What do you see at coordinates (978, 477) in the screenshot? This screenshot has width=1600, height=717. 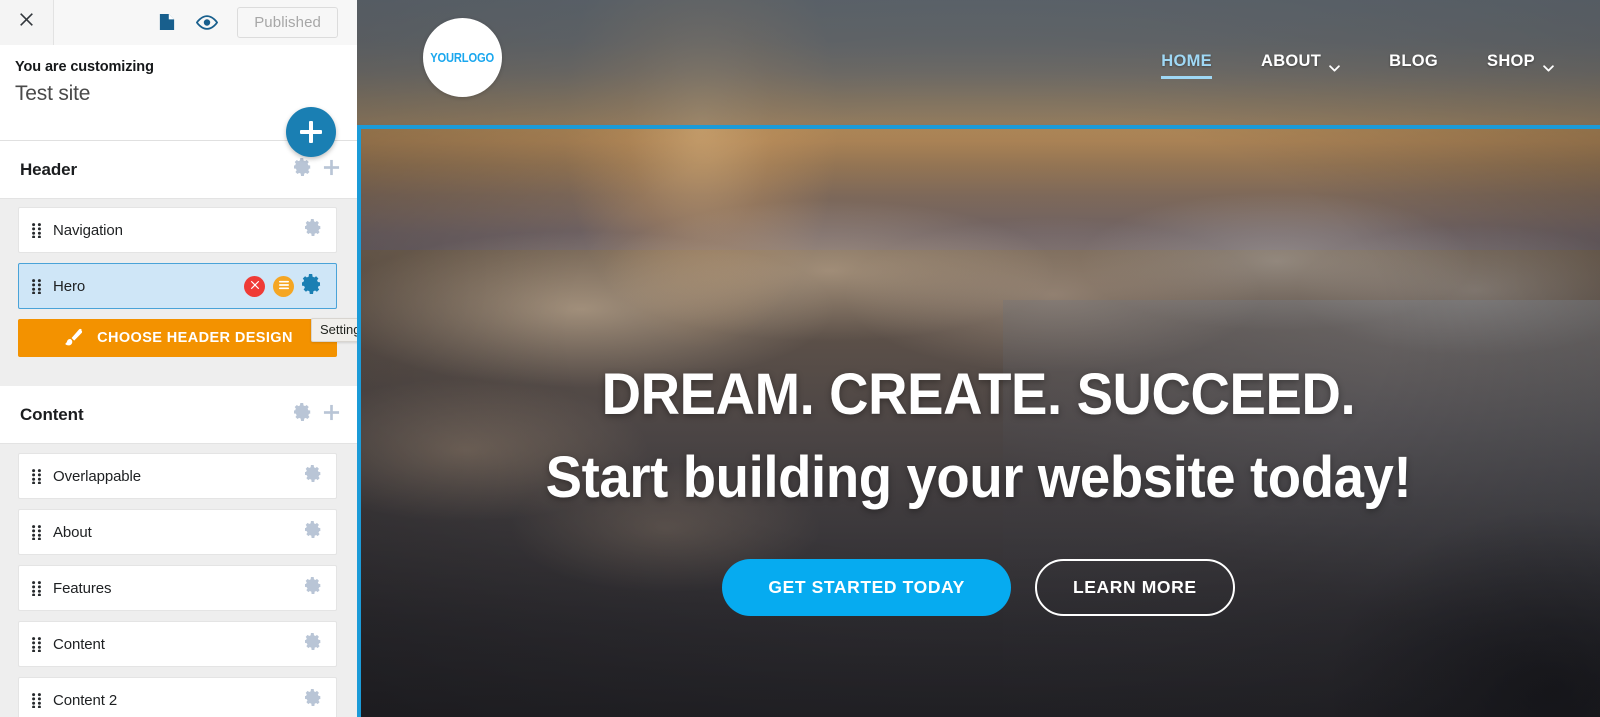 I see `hero-heading-line-2: Start building your website today!` at bounding box center [978, 477].